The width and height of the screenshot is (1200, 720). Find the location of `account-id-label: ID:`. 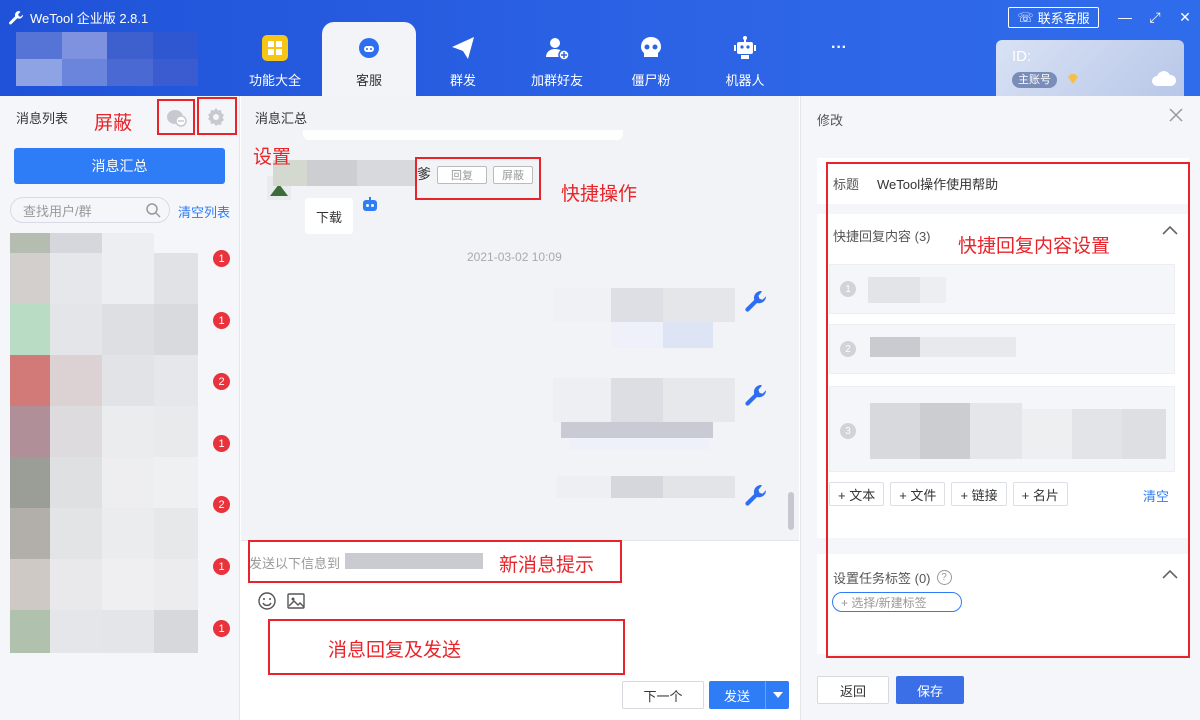

account-id-label: ID: is located at coordinates (1022, 56).